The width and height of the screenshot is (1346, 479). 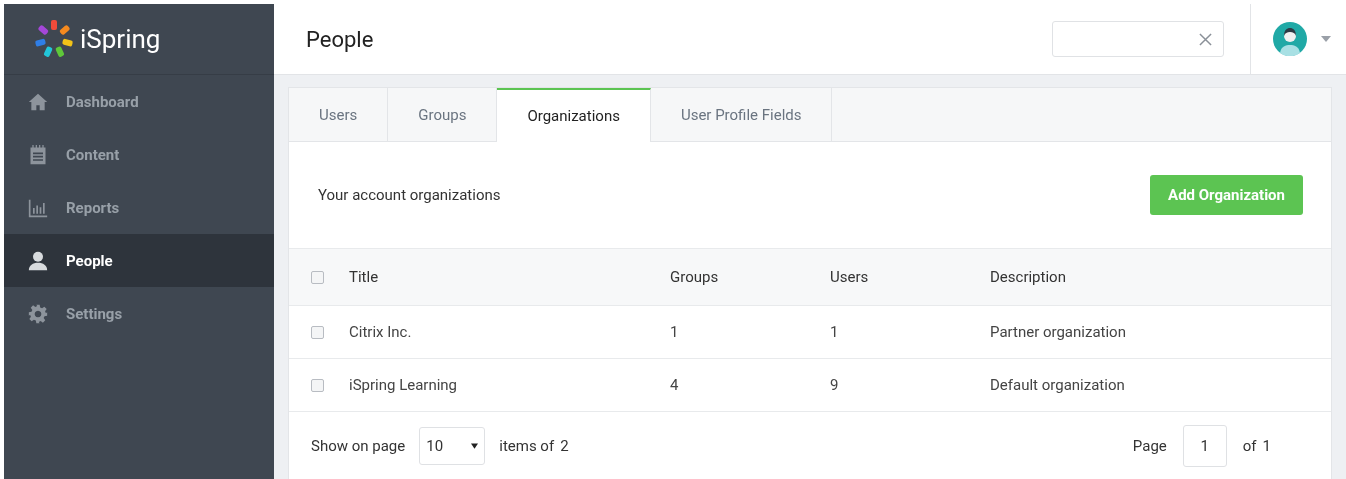 What do you see at coordinates (1160, 277) in the screenshot?
I see `column-header: Description` at bounding box center [1160, 277].